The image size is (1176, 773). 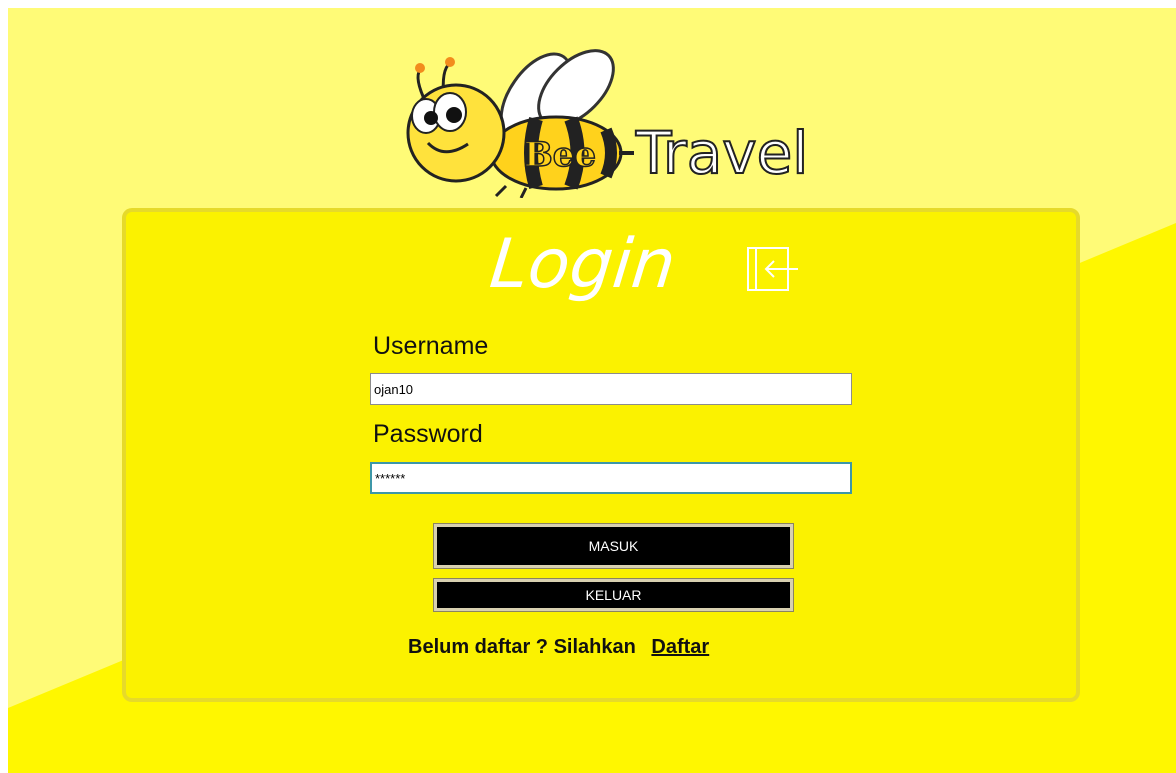 I want to click on keluar-button: KELUAR, so click(x=613, y=595).